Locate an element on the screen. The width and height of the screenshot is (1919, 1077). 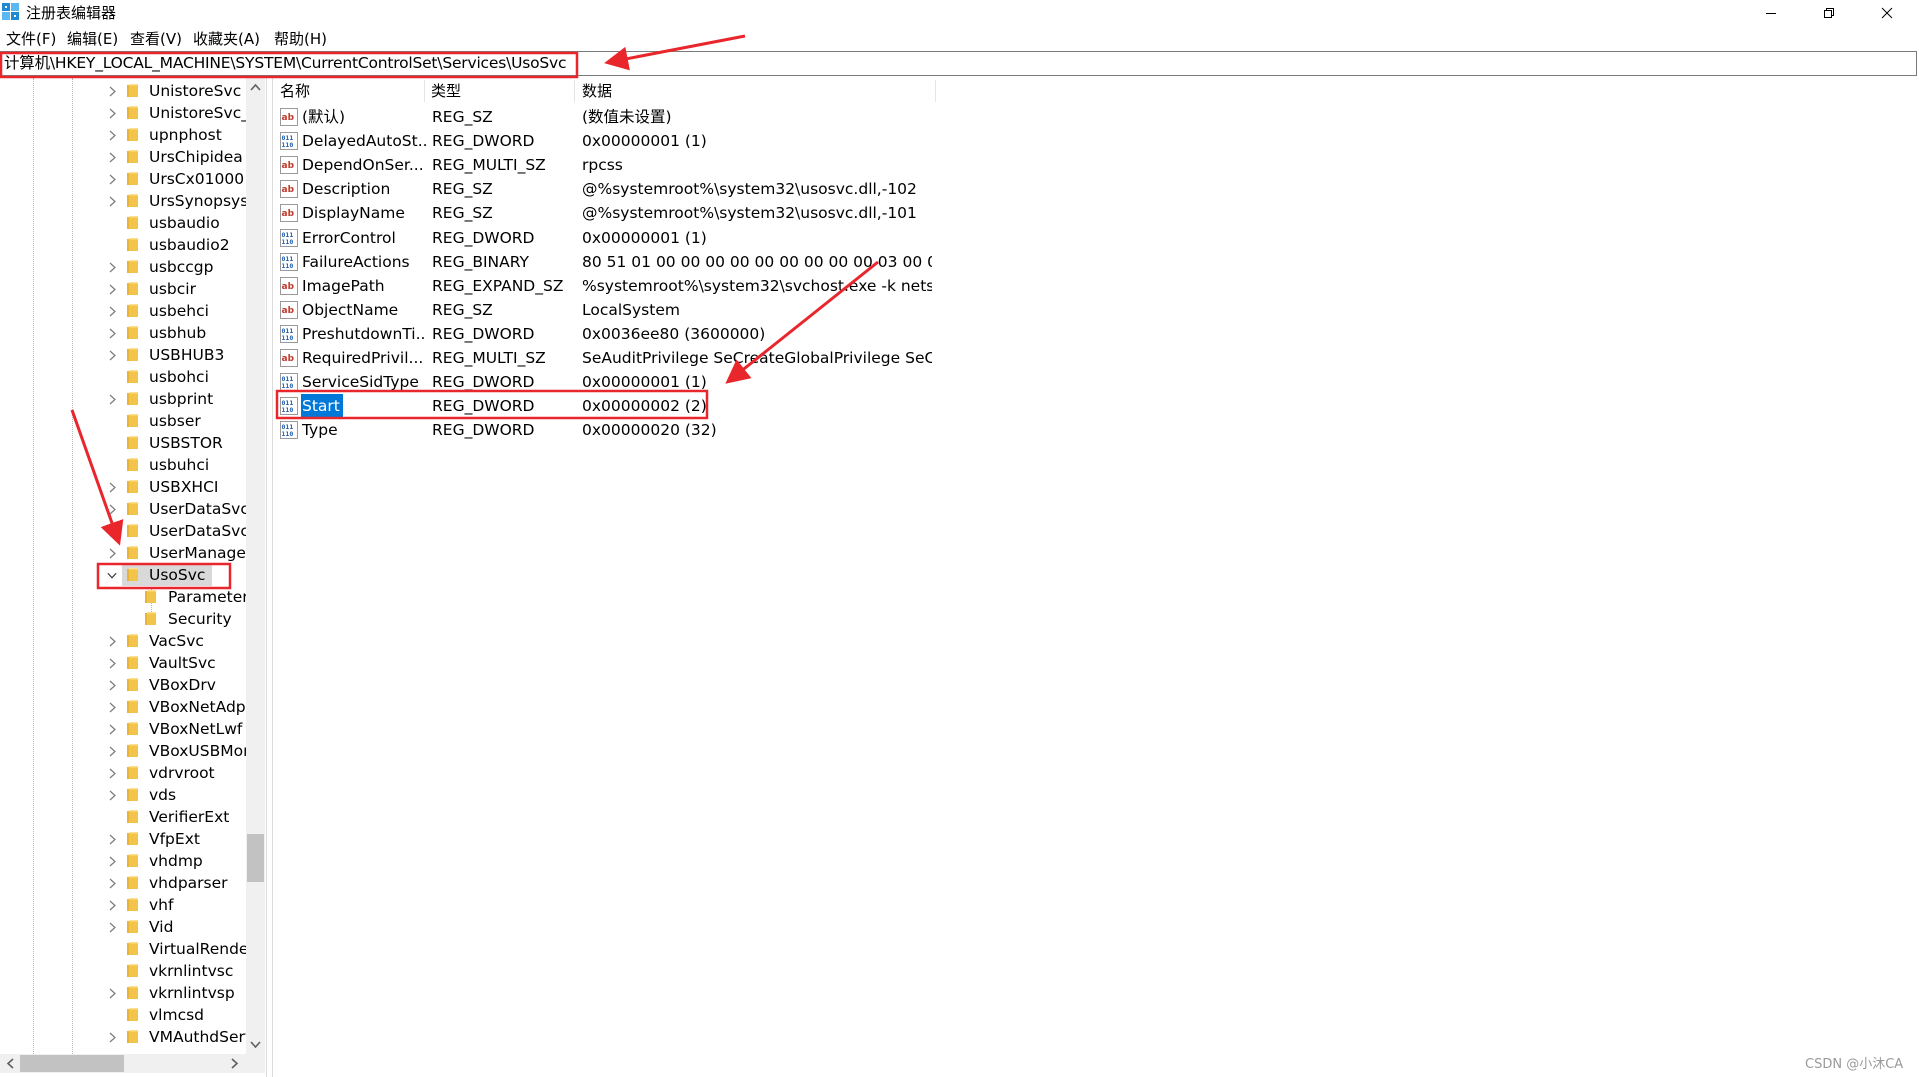
tree-item: VBoxUSBMon is located at coordinates (123, 751).